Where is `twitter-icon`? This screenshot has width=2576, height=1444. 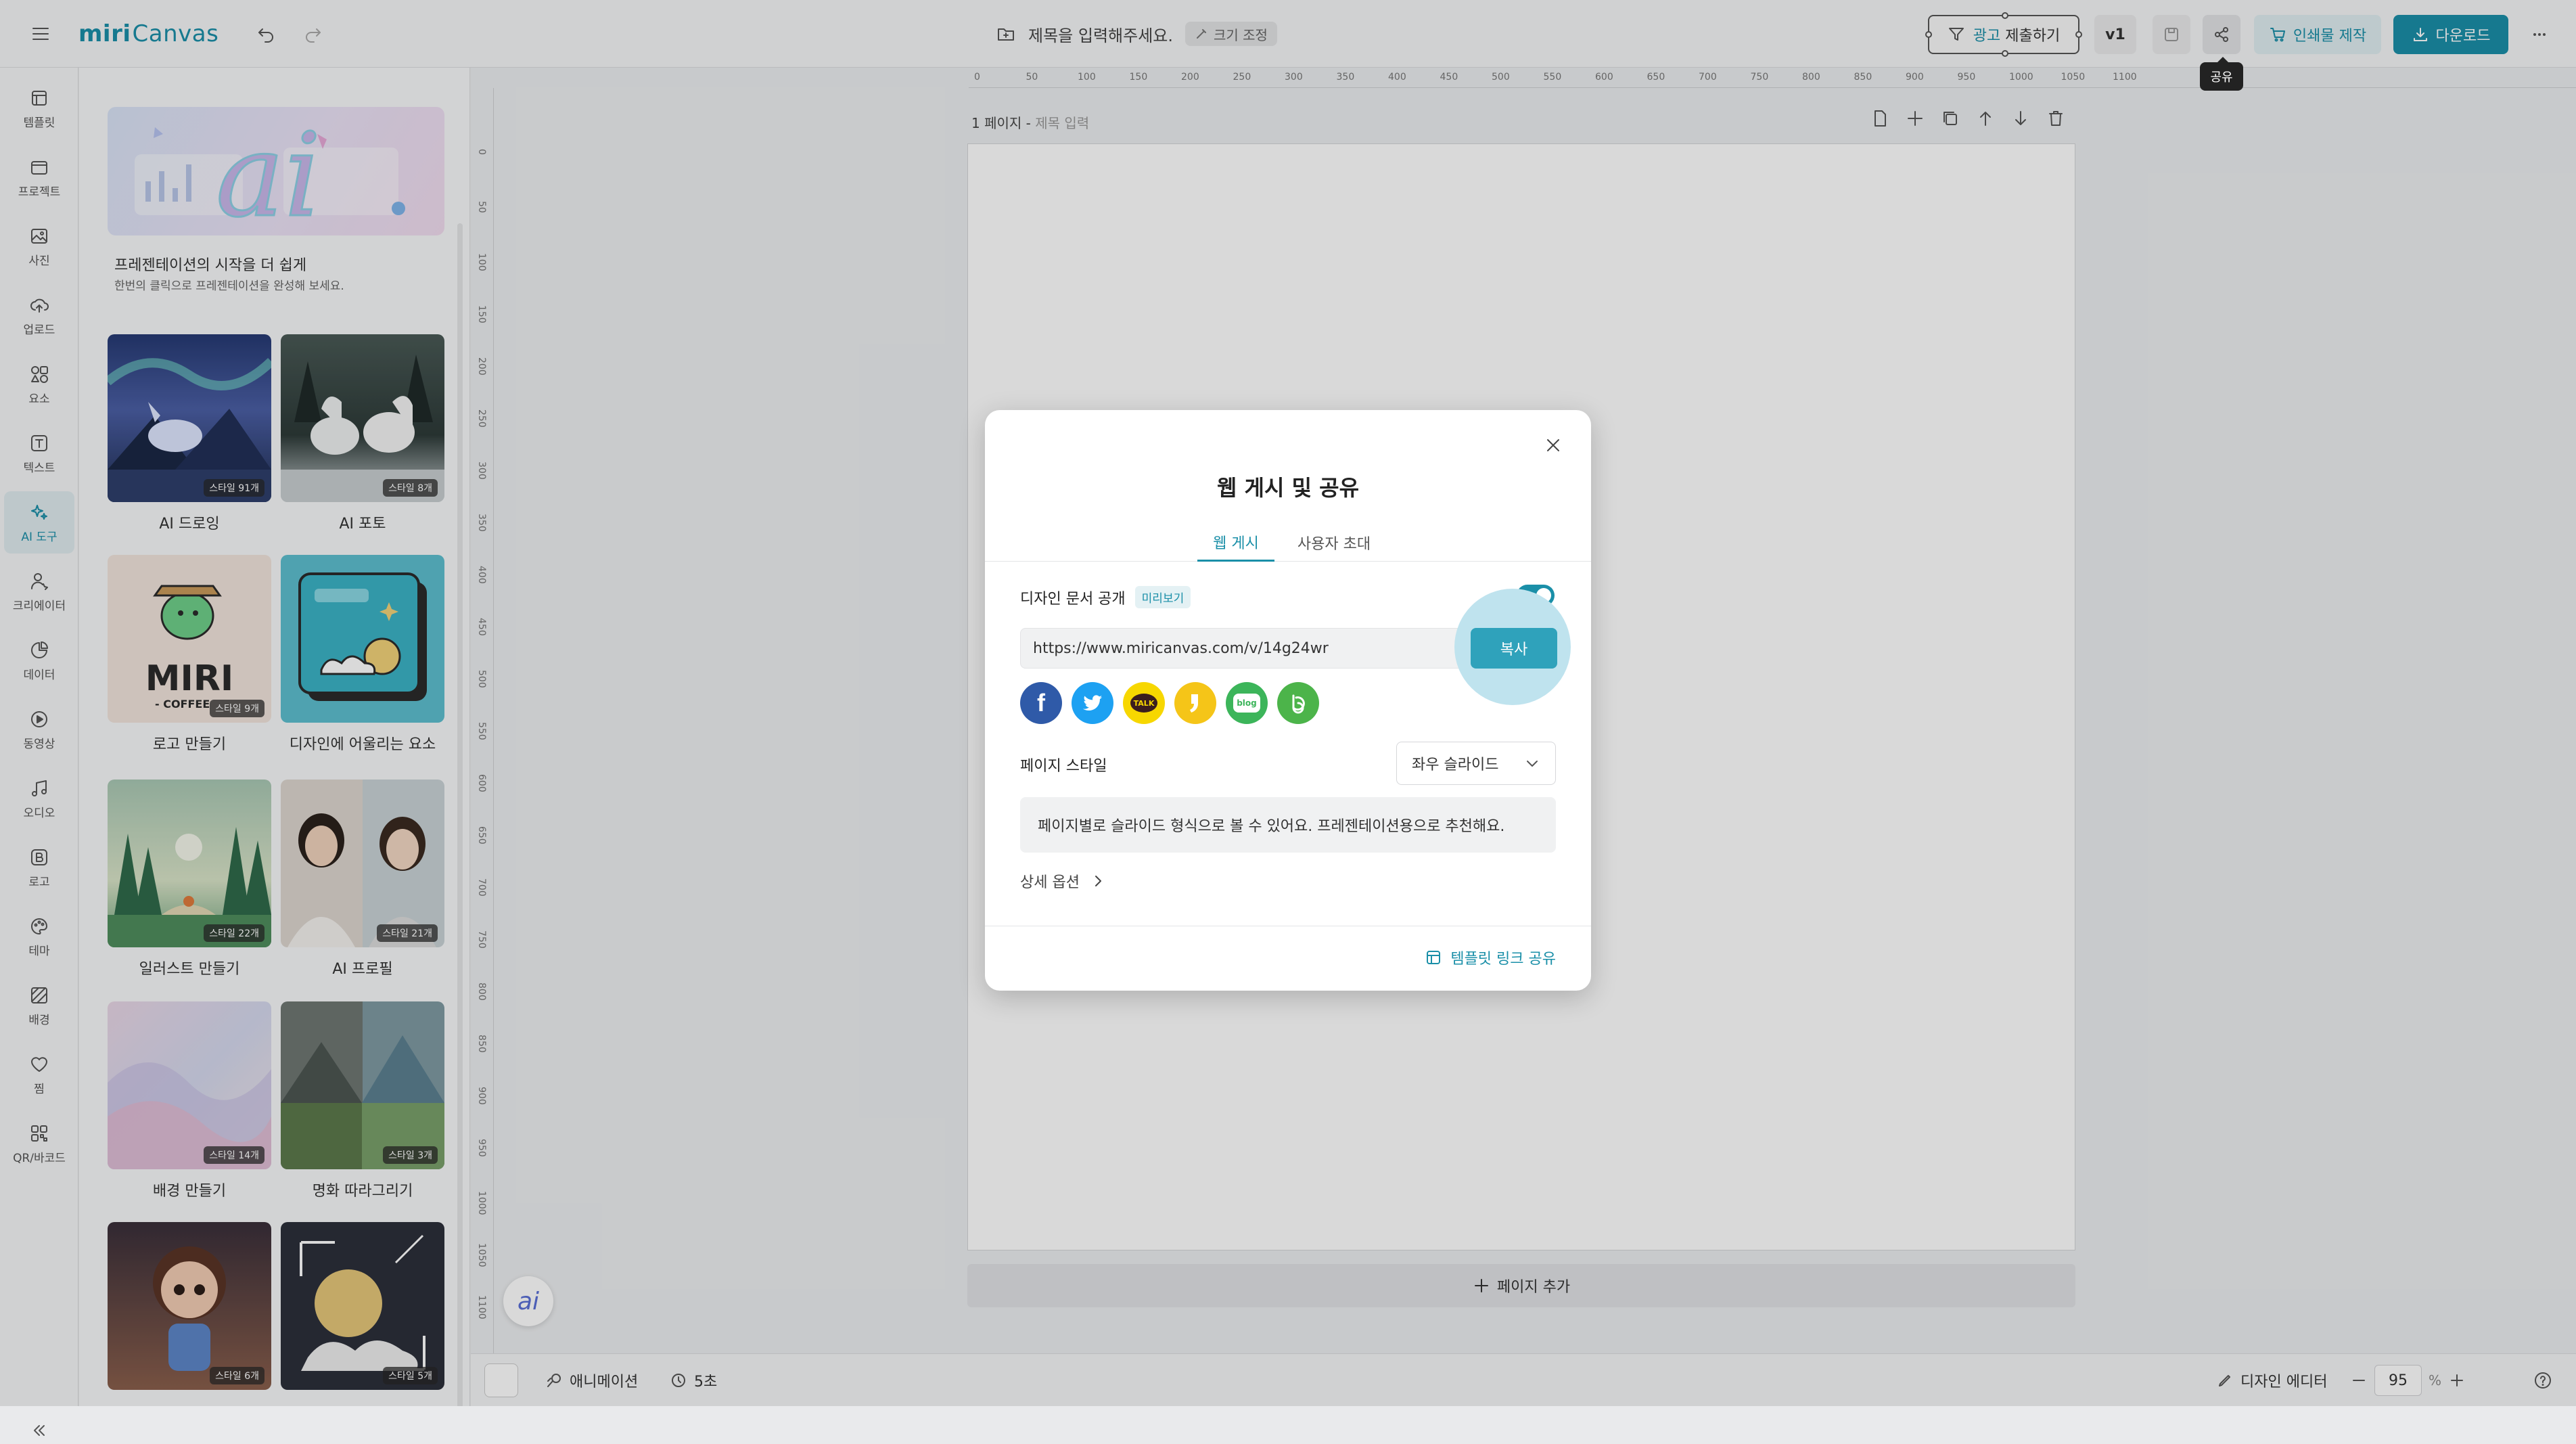
twitter-icon is located at coordinates (1092, 703).